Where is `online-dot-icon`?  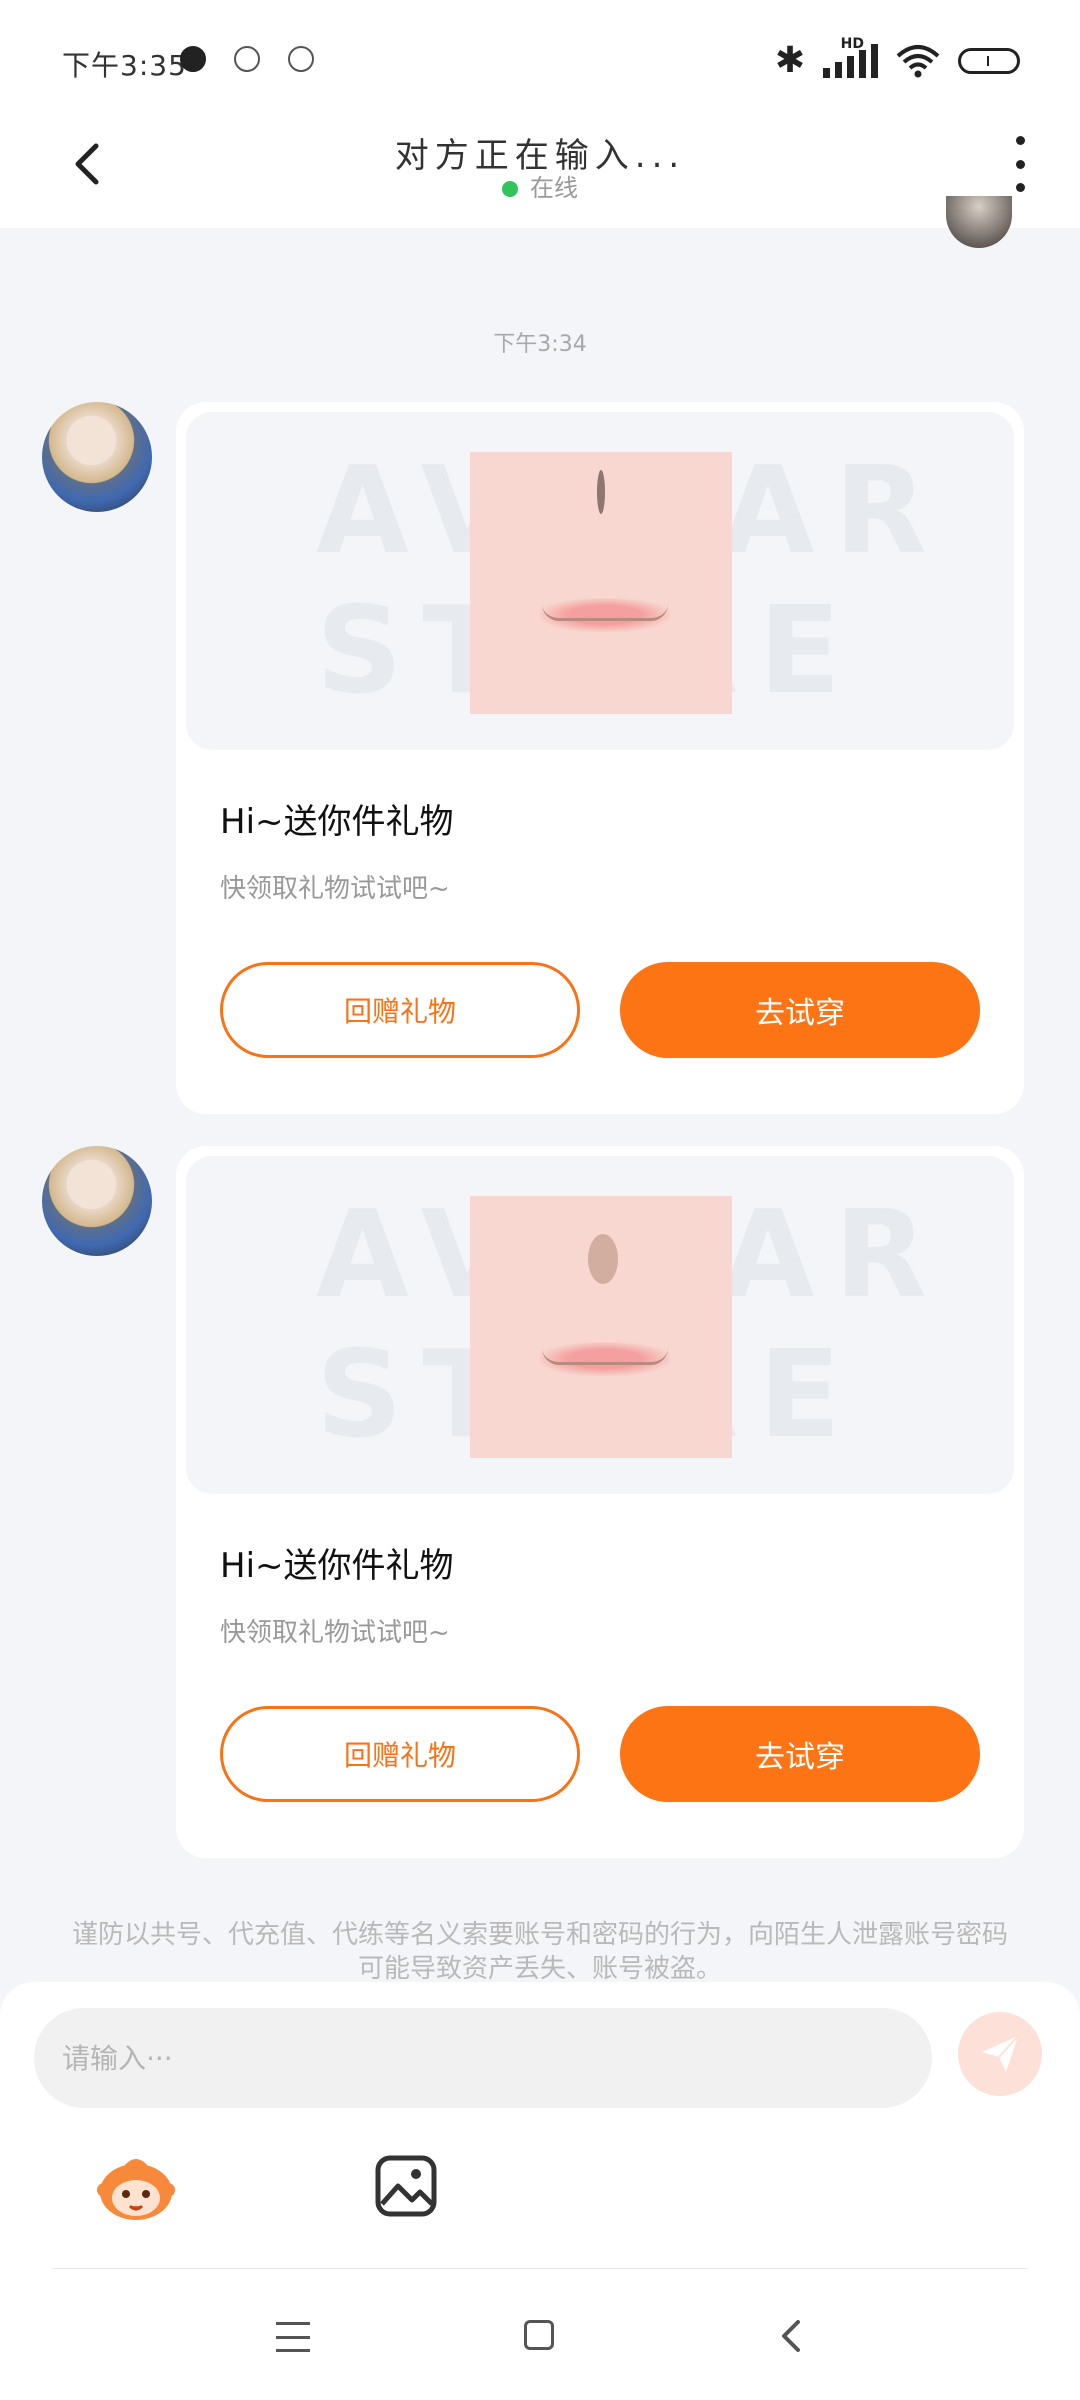
online-dot-icon is located at coordinates (510, 189).